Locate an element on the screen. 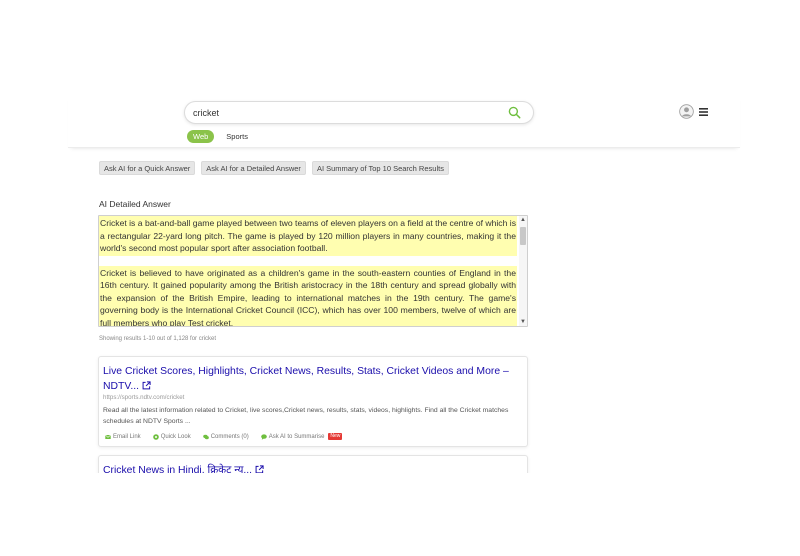 Image resolution: width=800 pixels, height=556 pixels. external-link-icon is located at coordinates (146, 385).